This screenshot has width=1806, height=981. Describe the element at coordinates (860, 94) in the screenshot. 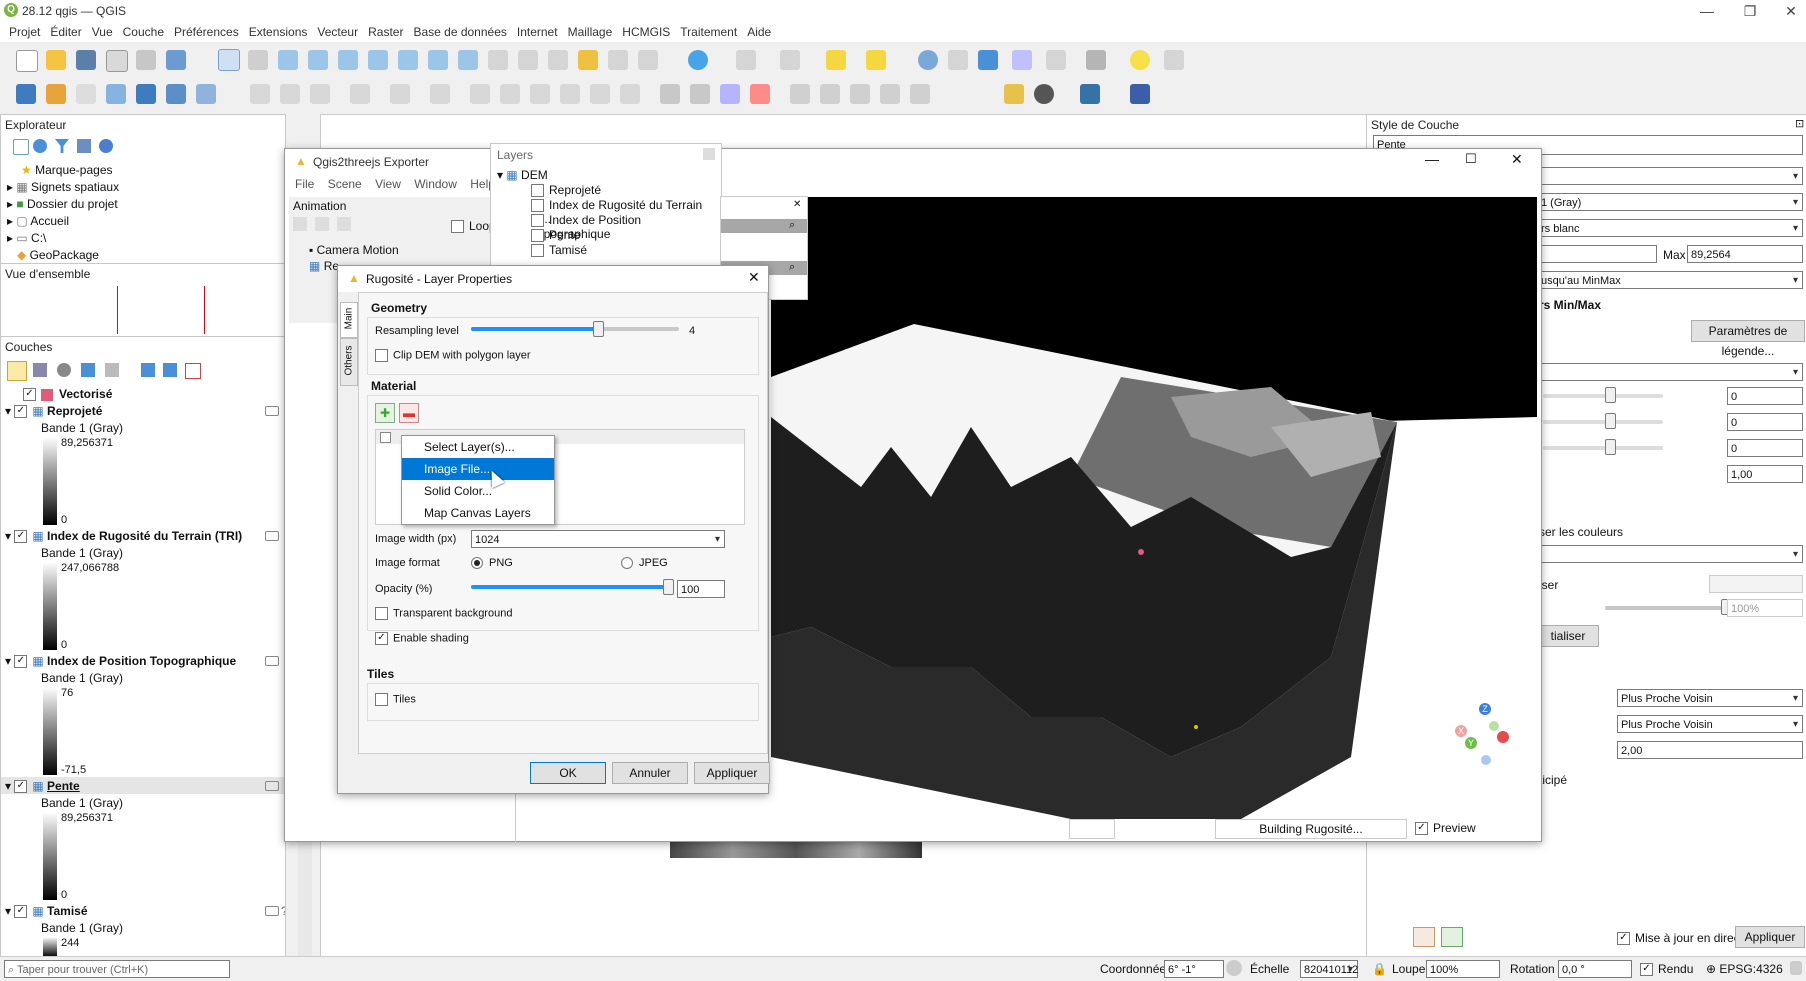

I see `move-label-icon` at that location.